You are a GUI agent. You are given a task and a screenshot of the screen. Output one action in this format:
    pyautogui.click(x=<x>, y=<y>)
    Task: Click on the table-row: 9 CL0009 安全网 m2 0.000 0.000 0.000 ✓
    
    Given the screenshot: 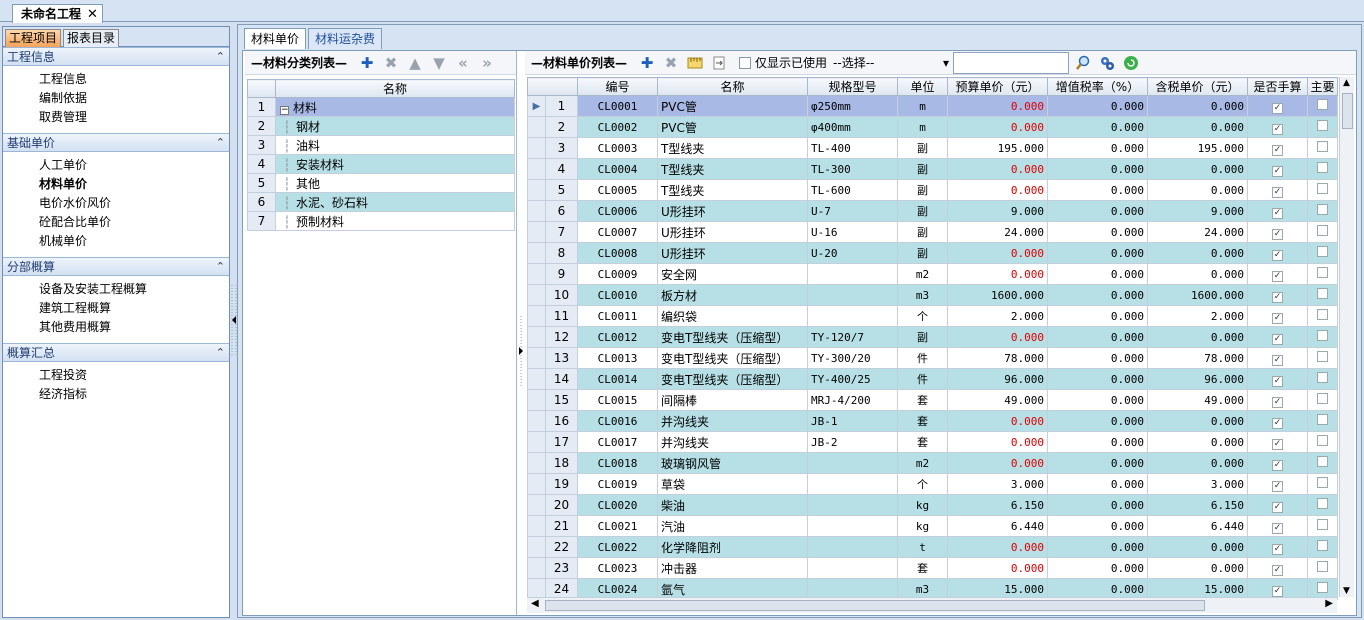 What is the action you would take?
    pyautogui.click(x=932, y=274)
    